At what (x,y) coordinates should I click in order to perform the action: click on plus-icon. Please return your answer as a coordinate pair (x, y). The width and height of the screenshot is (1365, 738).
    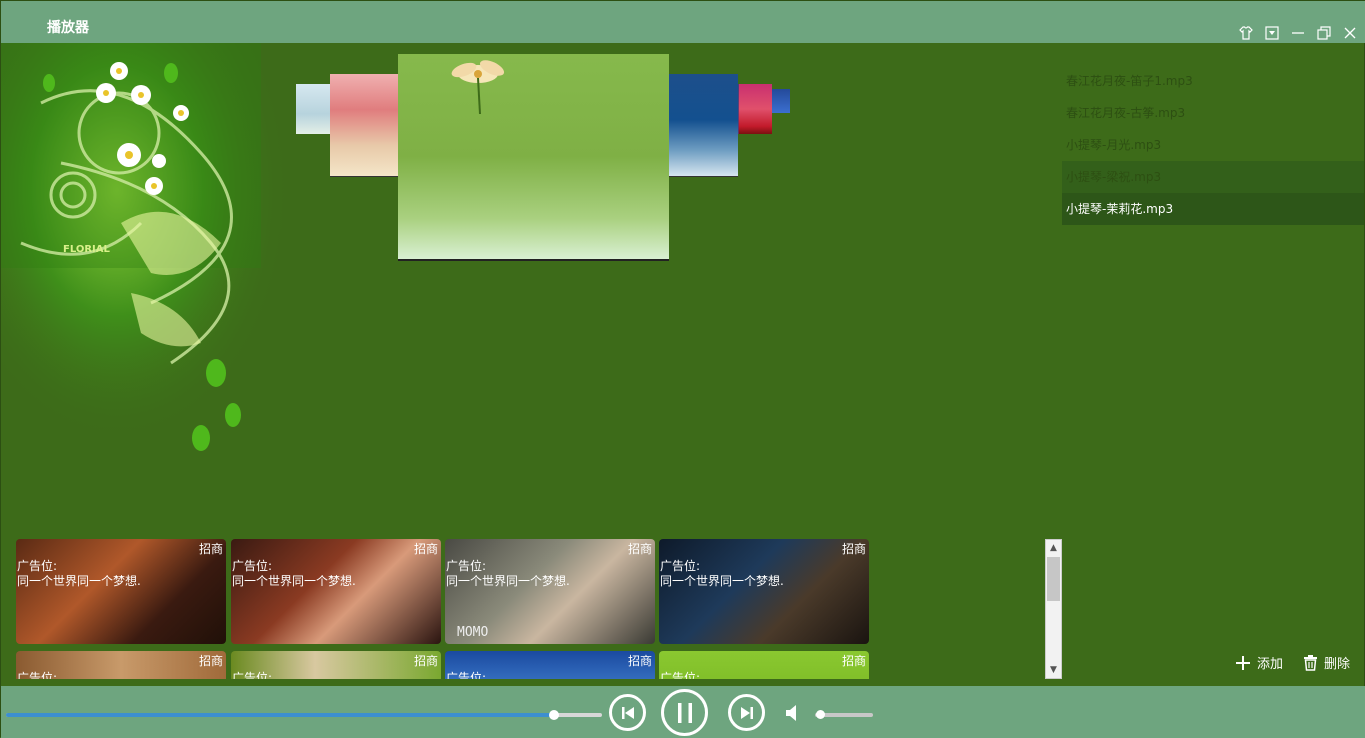
    Looking at the image, I should click on (1242, 662).